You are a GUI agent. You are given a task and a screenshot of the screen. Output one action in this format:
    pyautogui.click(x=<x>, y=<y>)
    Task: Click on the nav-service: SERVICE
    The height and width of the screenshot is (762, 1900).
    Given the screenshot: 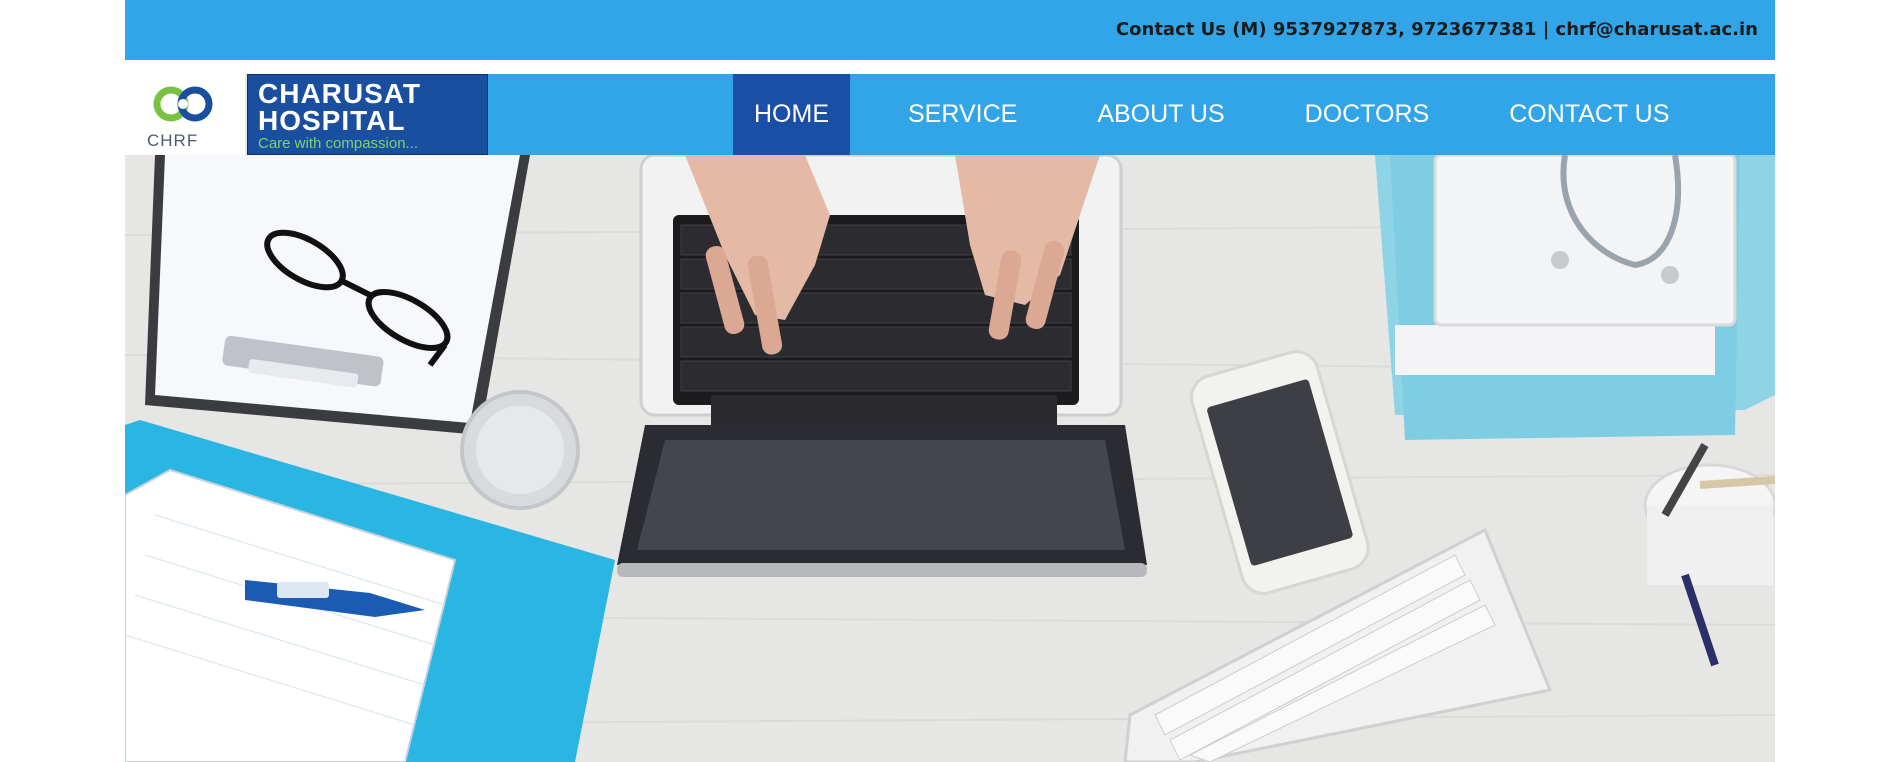 What is the action you would take?
    pyautogui.click(x=962, y=114)
    